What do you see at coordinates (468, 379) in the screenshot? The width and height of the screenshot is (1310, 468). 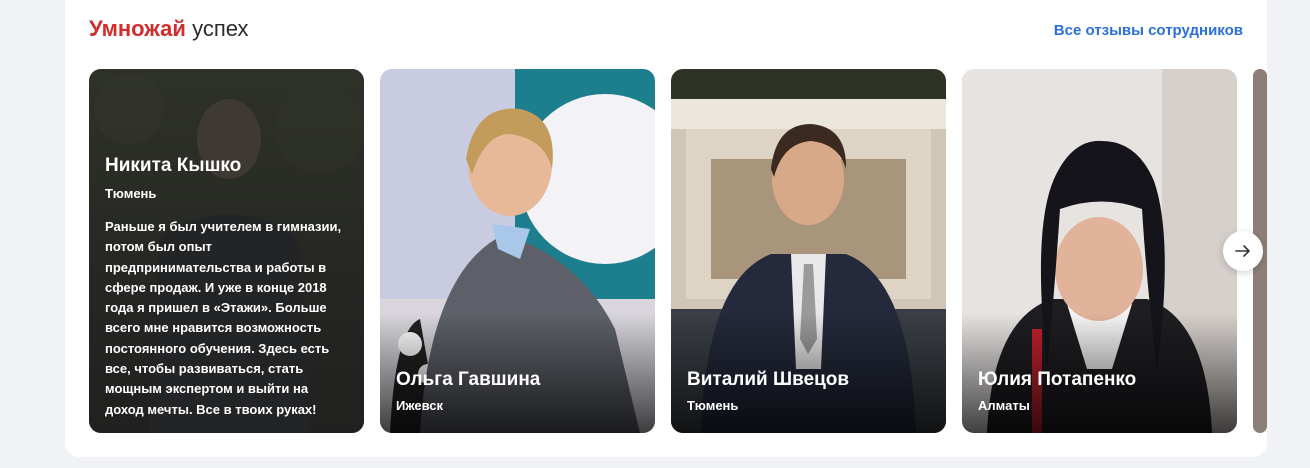 I see `employee-name: Ольга Гавшина` at bounding box center [468, 379].